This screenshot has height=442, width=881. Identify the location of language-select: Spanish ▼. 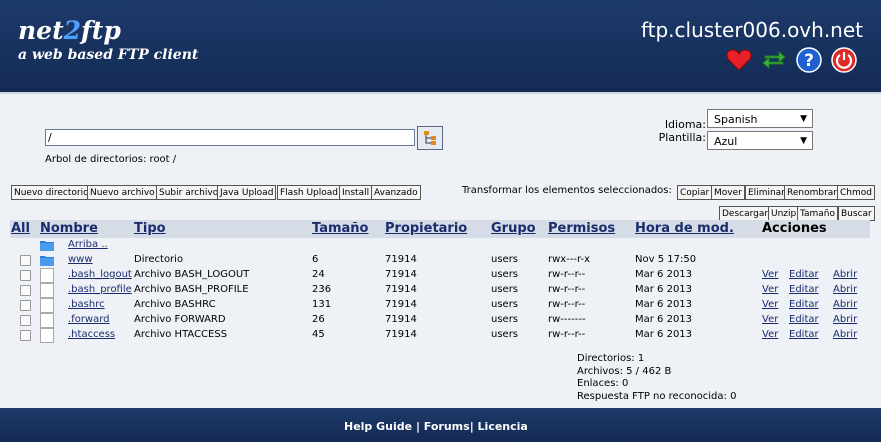
(760, 118).